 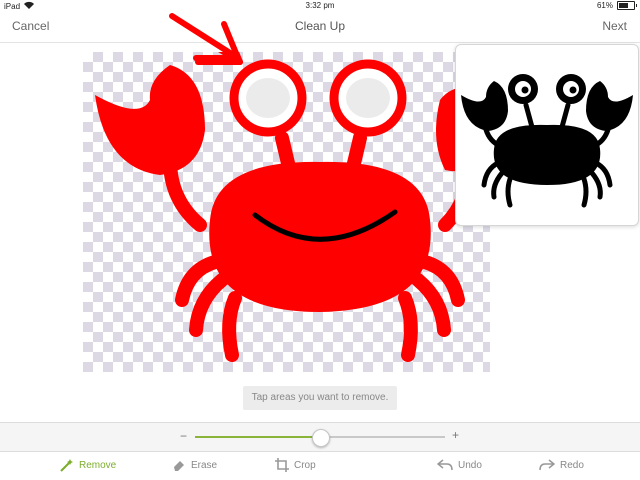 I want to click on redo-button: Redo, so click(x=561, y=465).